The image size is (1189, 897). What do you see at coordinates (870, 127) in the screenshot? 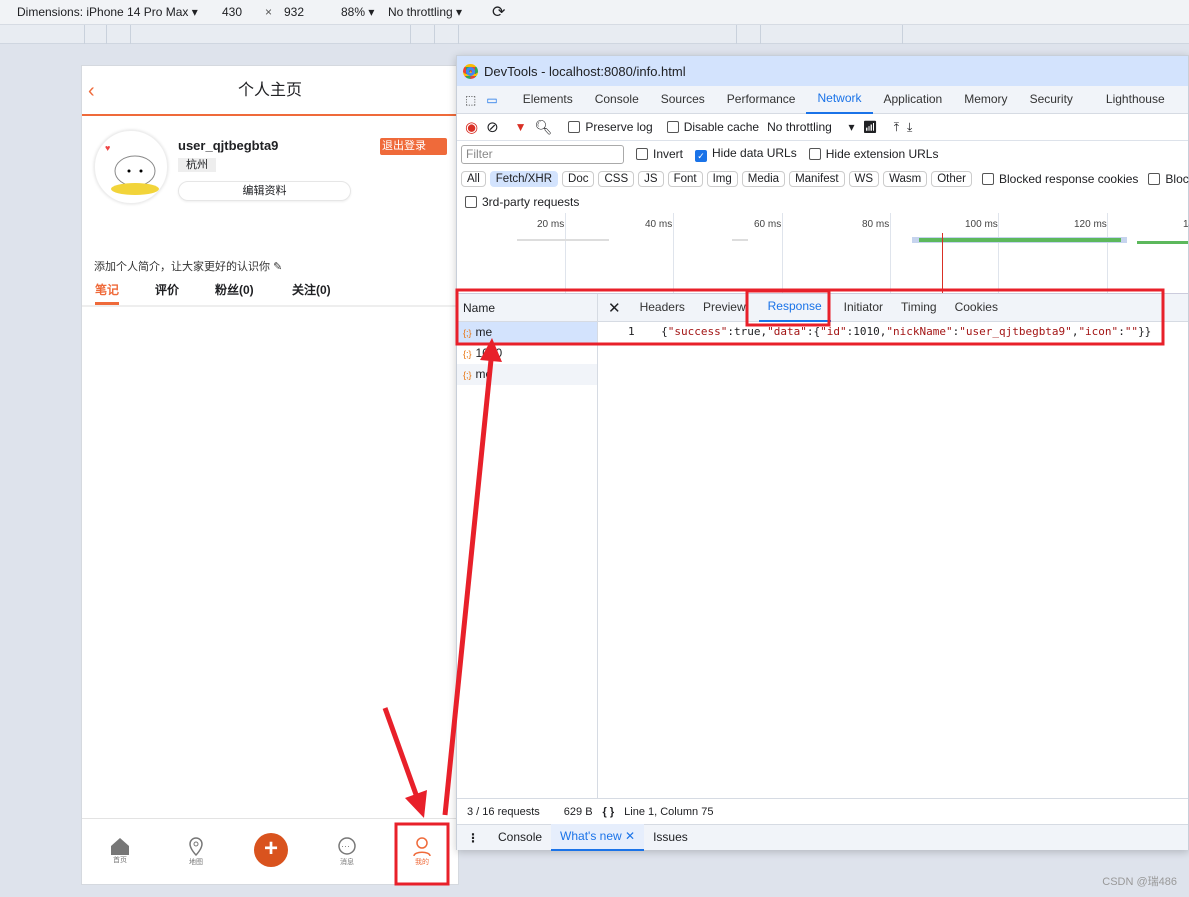
I see `network-conditions-icon: 📶︎` at bounding box center [870, 127].